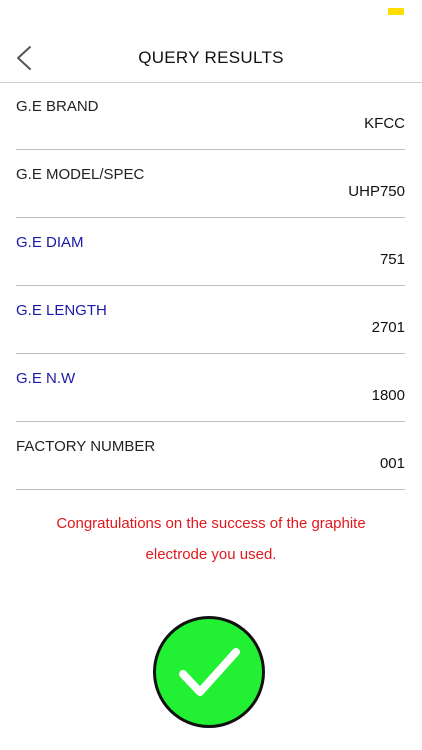 The width and height of the screenshot is (422, 750). What do you see at coordinates (388, 327) in the screenshot?
I see `row-value: 2701` at bounding box center [388, 327].